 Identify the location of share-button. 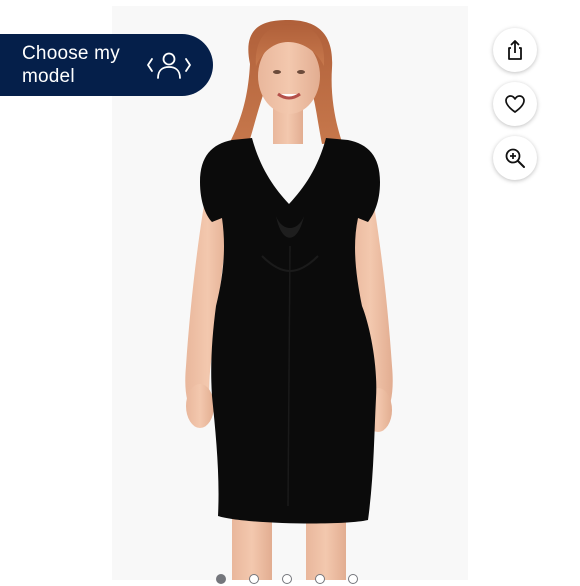
(515, 50).